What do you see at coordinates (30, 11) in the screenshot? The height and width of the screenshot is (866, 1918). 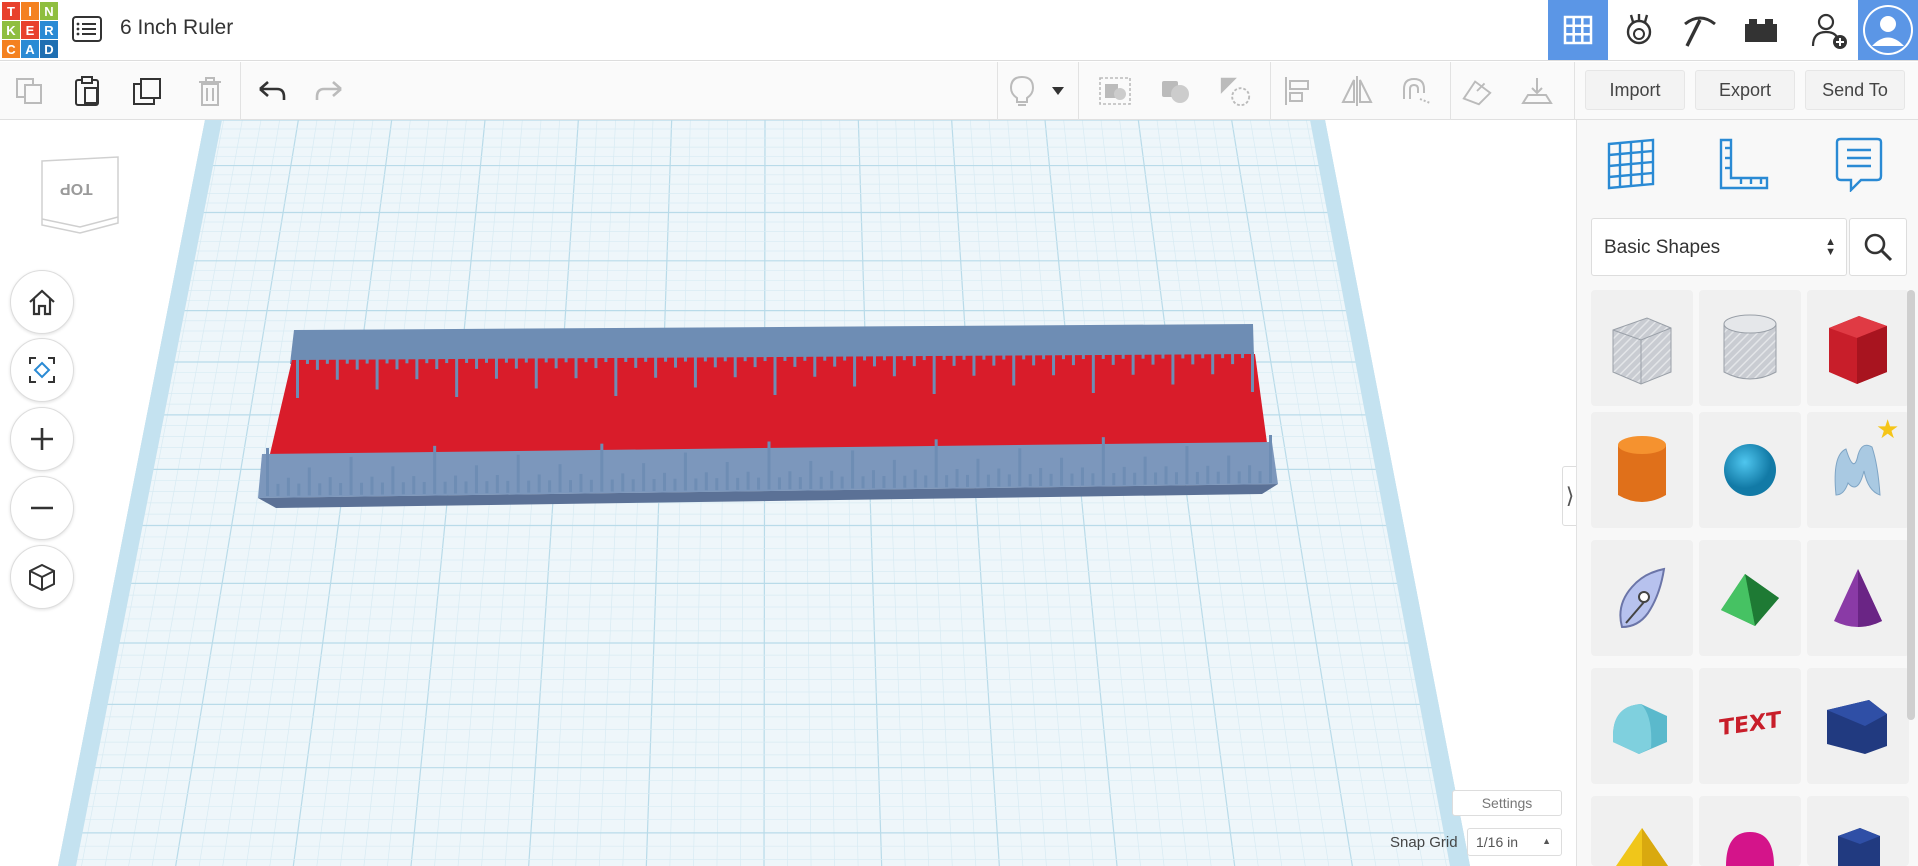 I see `logo-letter: I` at bounding box center [30, 11].